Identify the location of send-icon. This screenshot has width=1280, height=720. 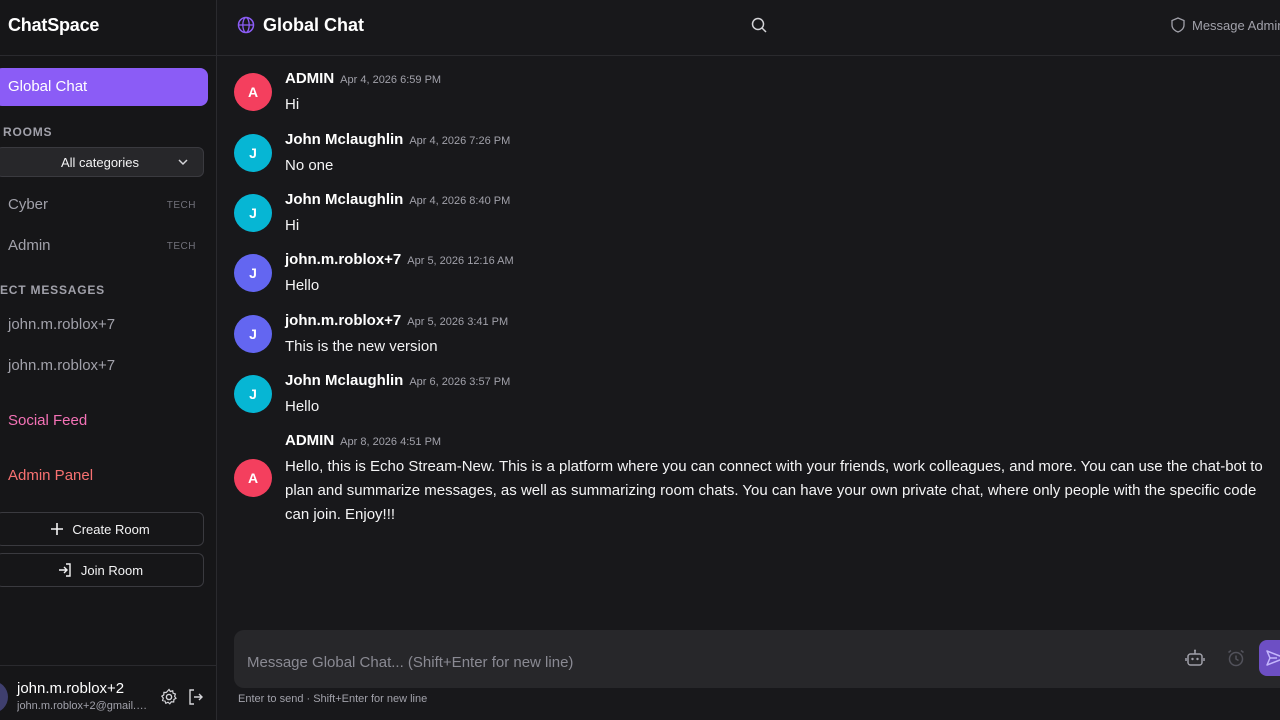
(1273, 658).